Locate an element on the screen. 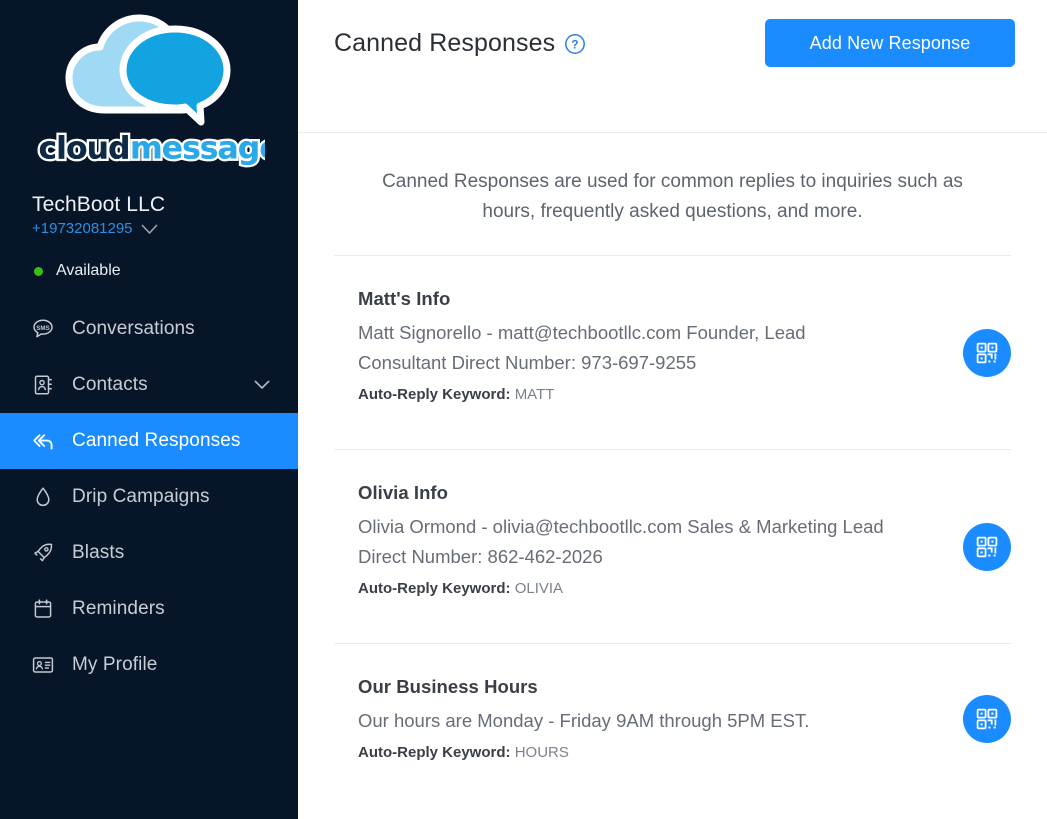  sidebar-item-label: Blasts is located at coordinates (98, 552).